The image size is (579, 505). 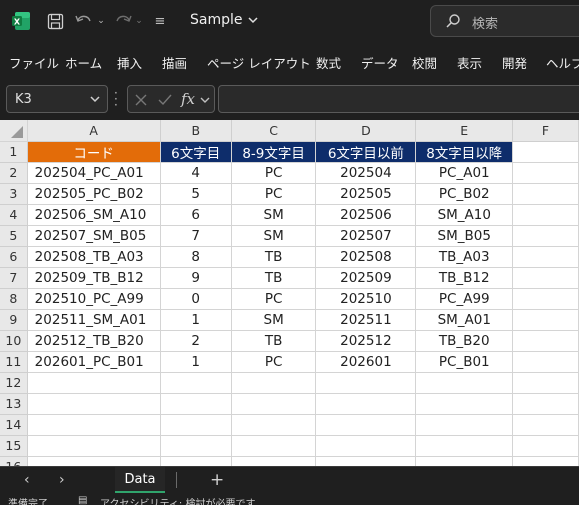 What do you see at coordinates (177, 500) in the screenshot?
I see `accessibility-status: アクセシビリティ: 検討が必要です` at bounding box center [177, 500].